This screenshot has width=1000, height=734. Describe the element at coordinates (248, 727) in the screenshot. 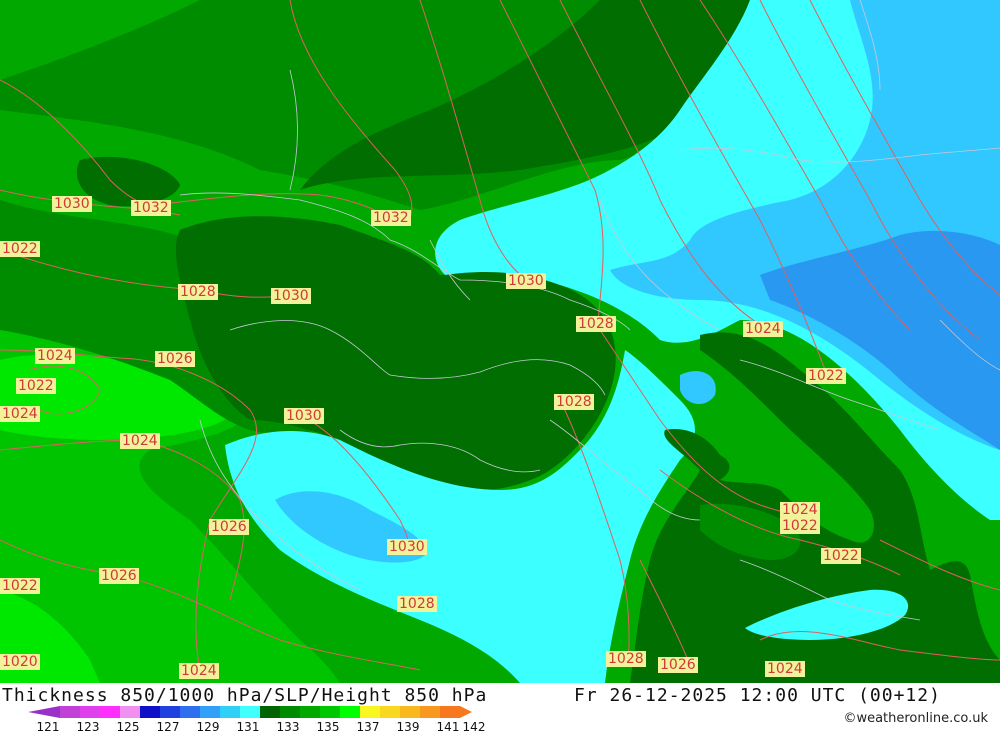

I see `legend-tick-label: 131` at that location.